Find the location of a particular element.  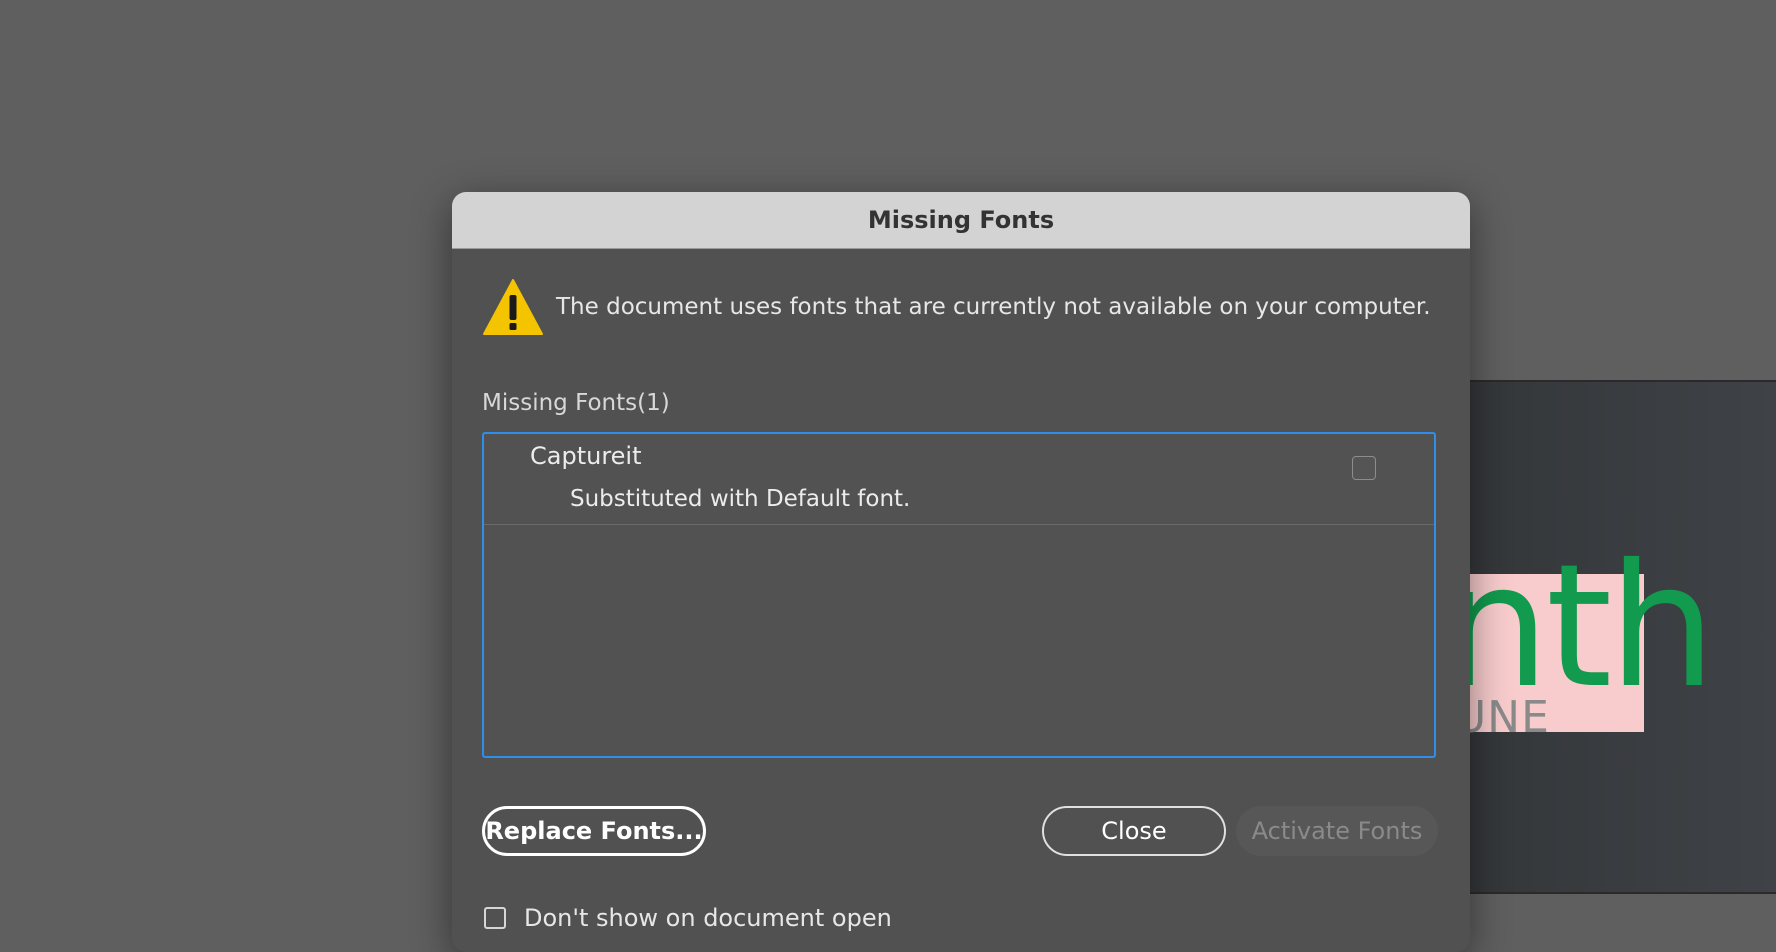

dont-show-option: Don't show on document open is located at coordinates (688, 918).